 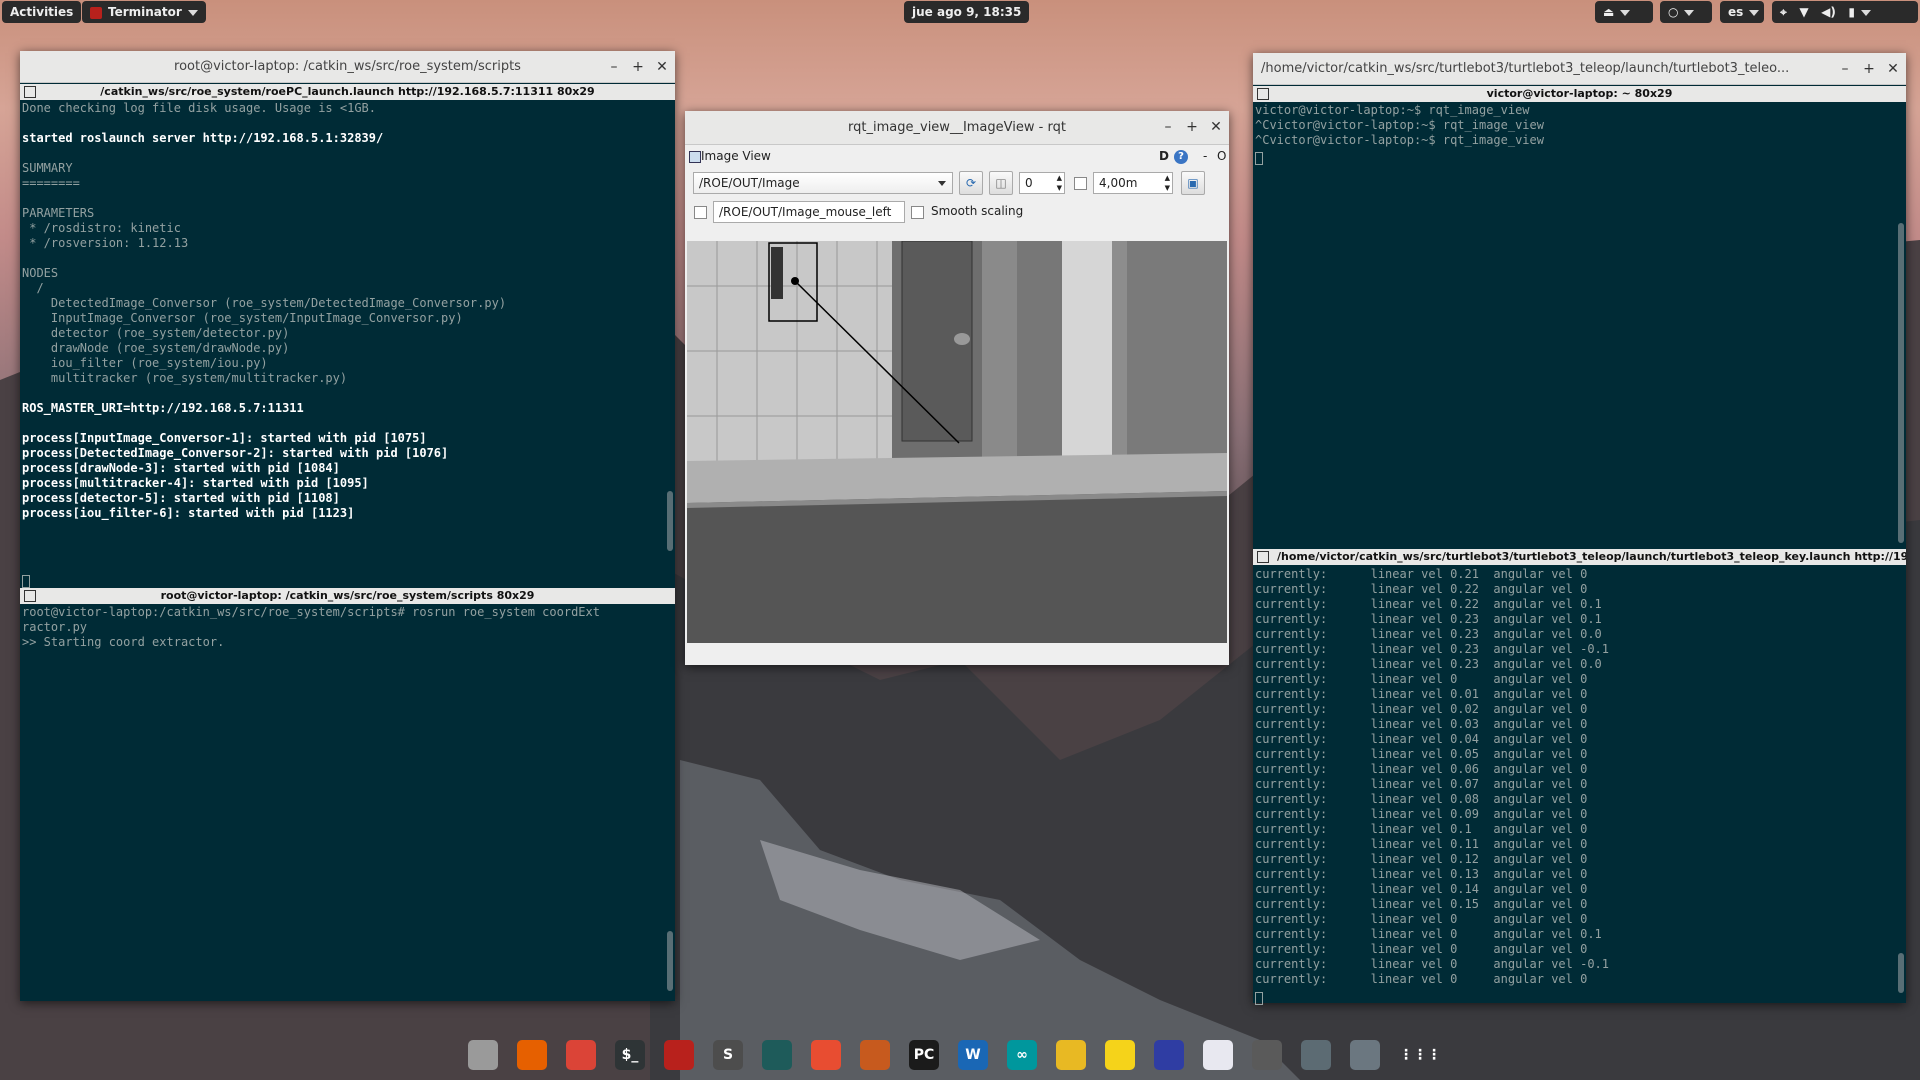 I want to click on activities-button: Activities, so click(x=42, y=12).